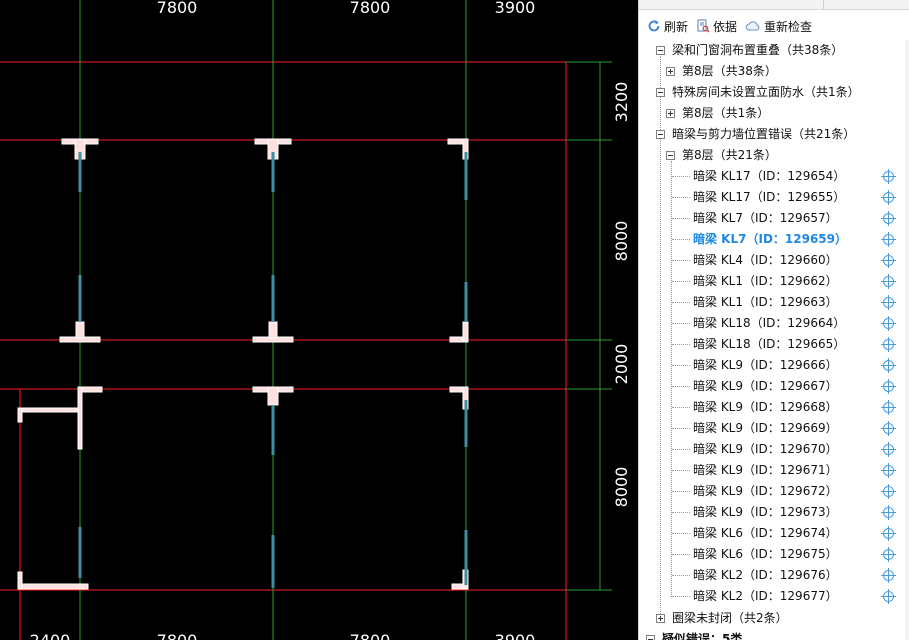 This screenshot has height=640, width=909. Describe the element at coordinates (765, 428) in the screenshot. I see `beam-issue-label: 暗梁 KL9（ID：129669）` at that location.